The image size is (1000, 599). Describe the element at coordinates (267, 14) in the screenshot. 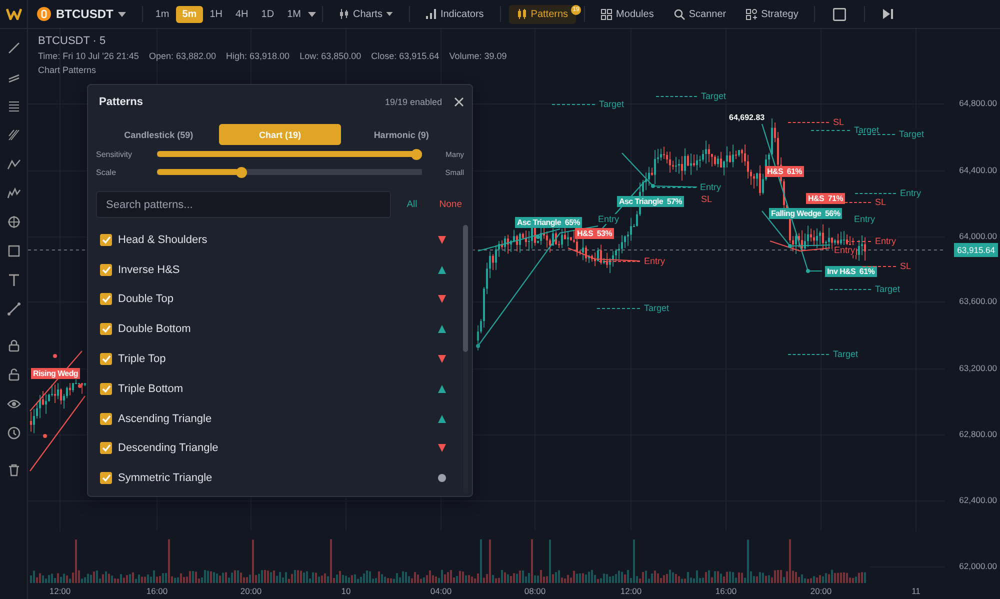

I see `timeframe-tab: 1D` at that location.